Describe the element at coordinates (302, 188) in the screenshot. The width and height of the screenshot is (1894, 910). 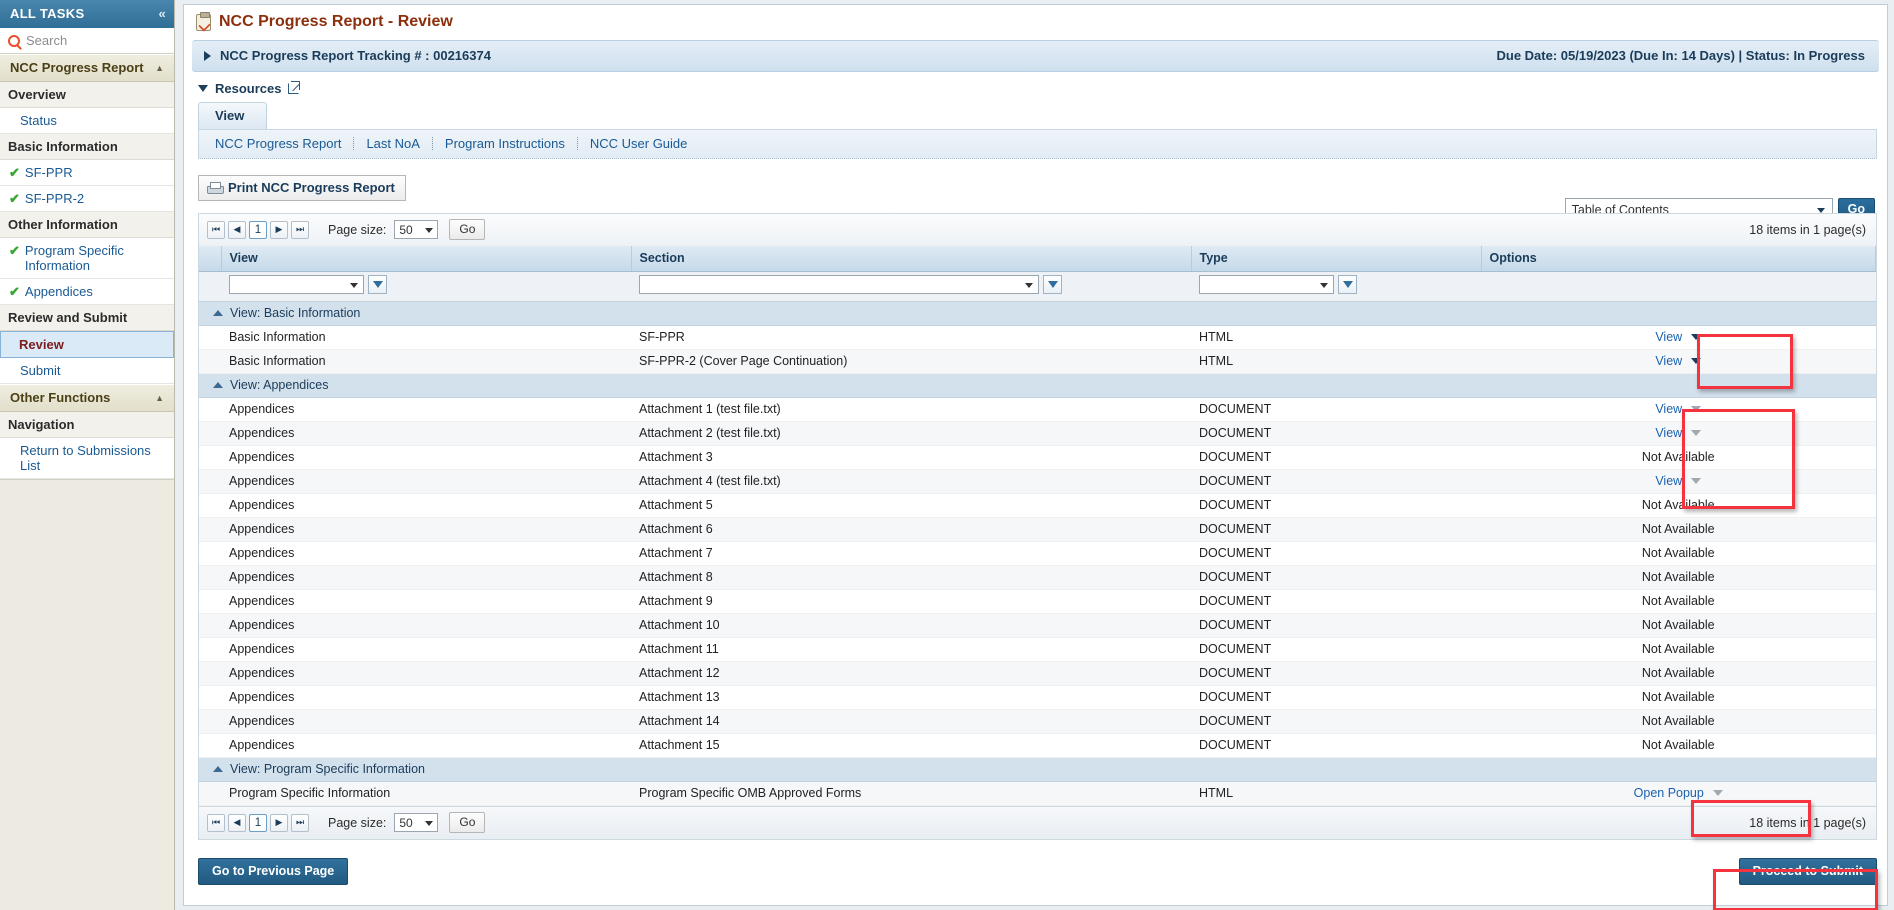
I see `print-ncc-progress-report-button: Print NCC Progress Report` at that location.